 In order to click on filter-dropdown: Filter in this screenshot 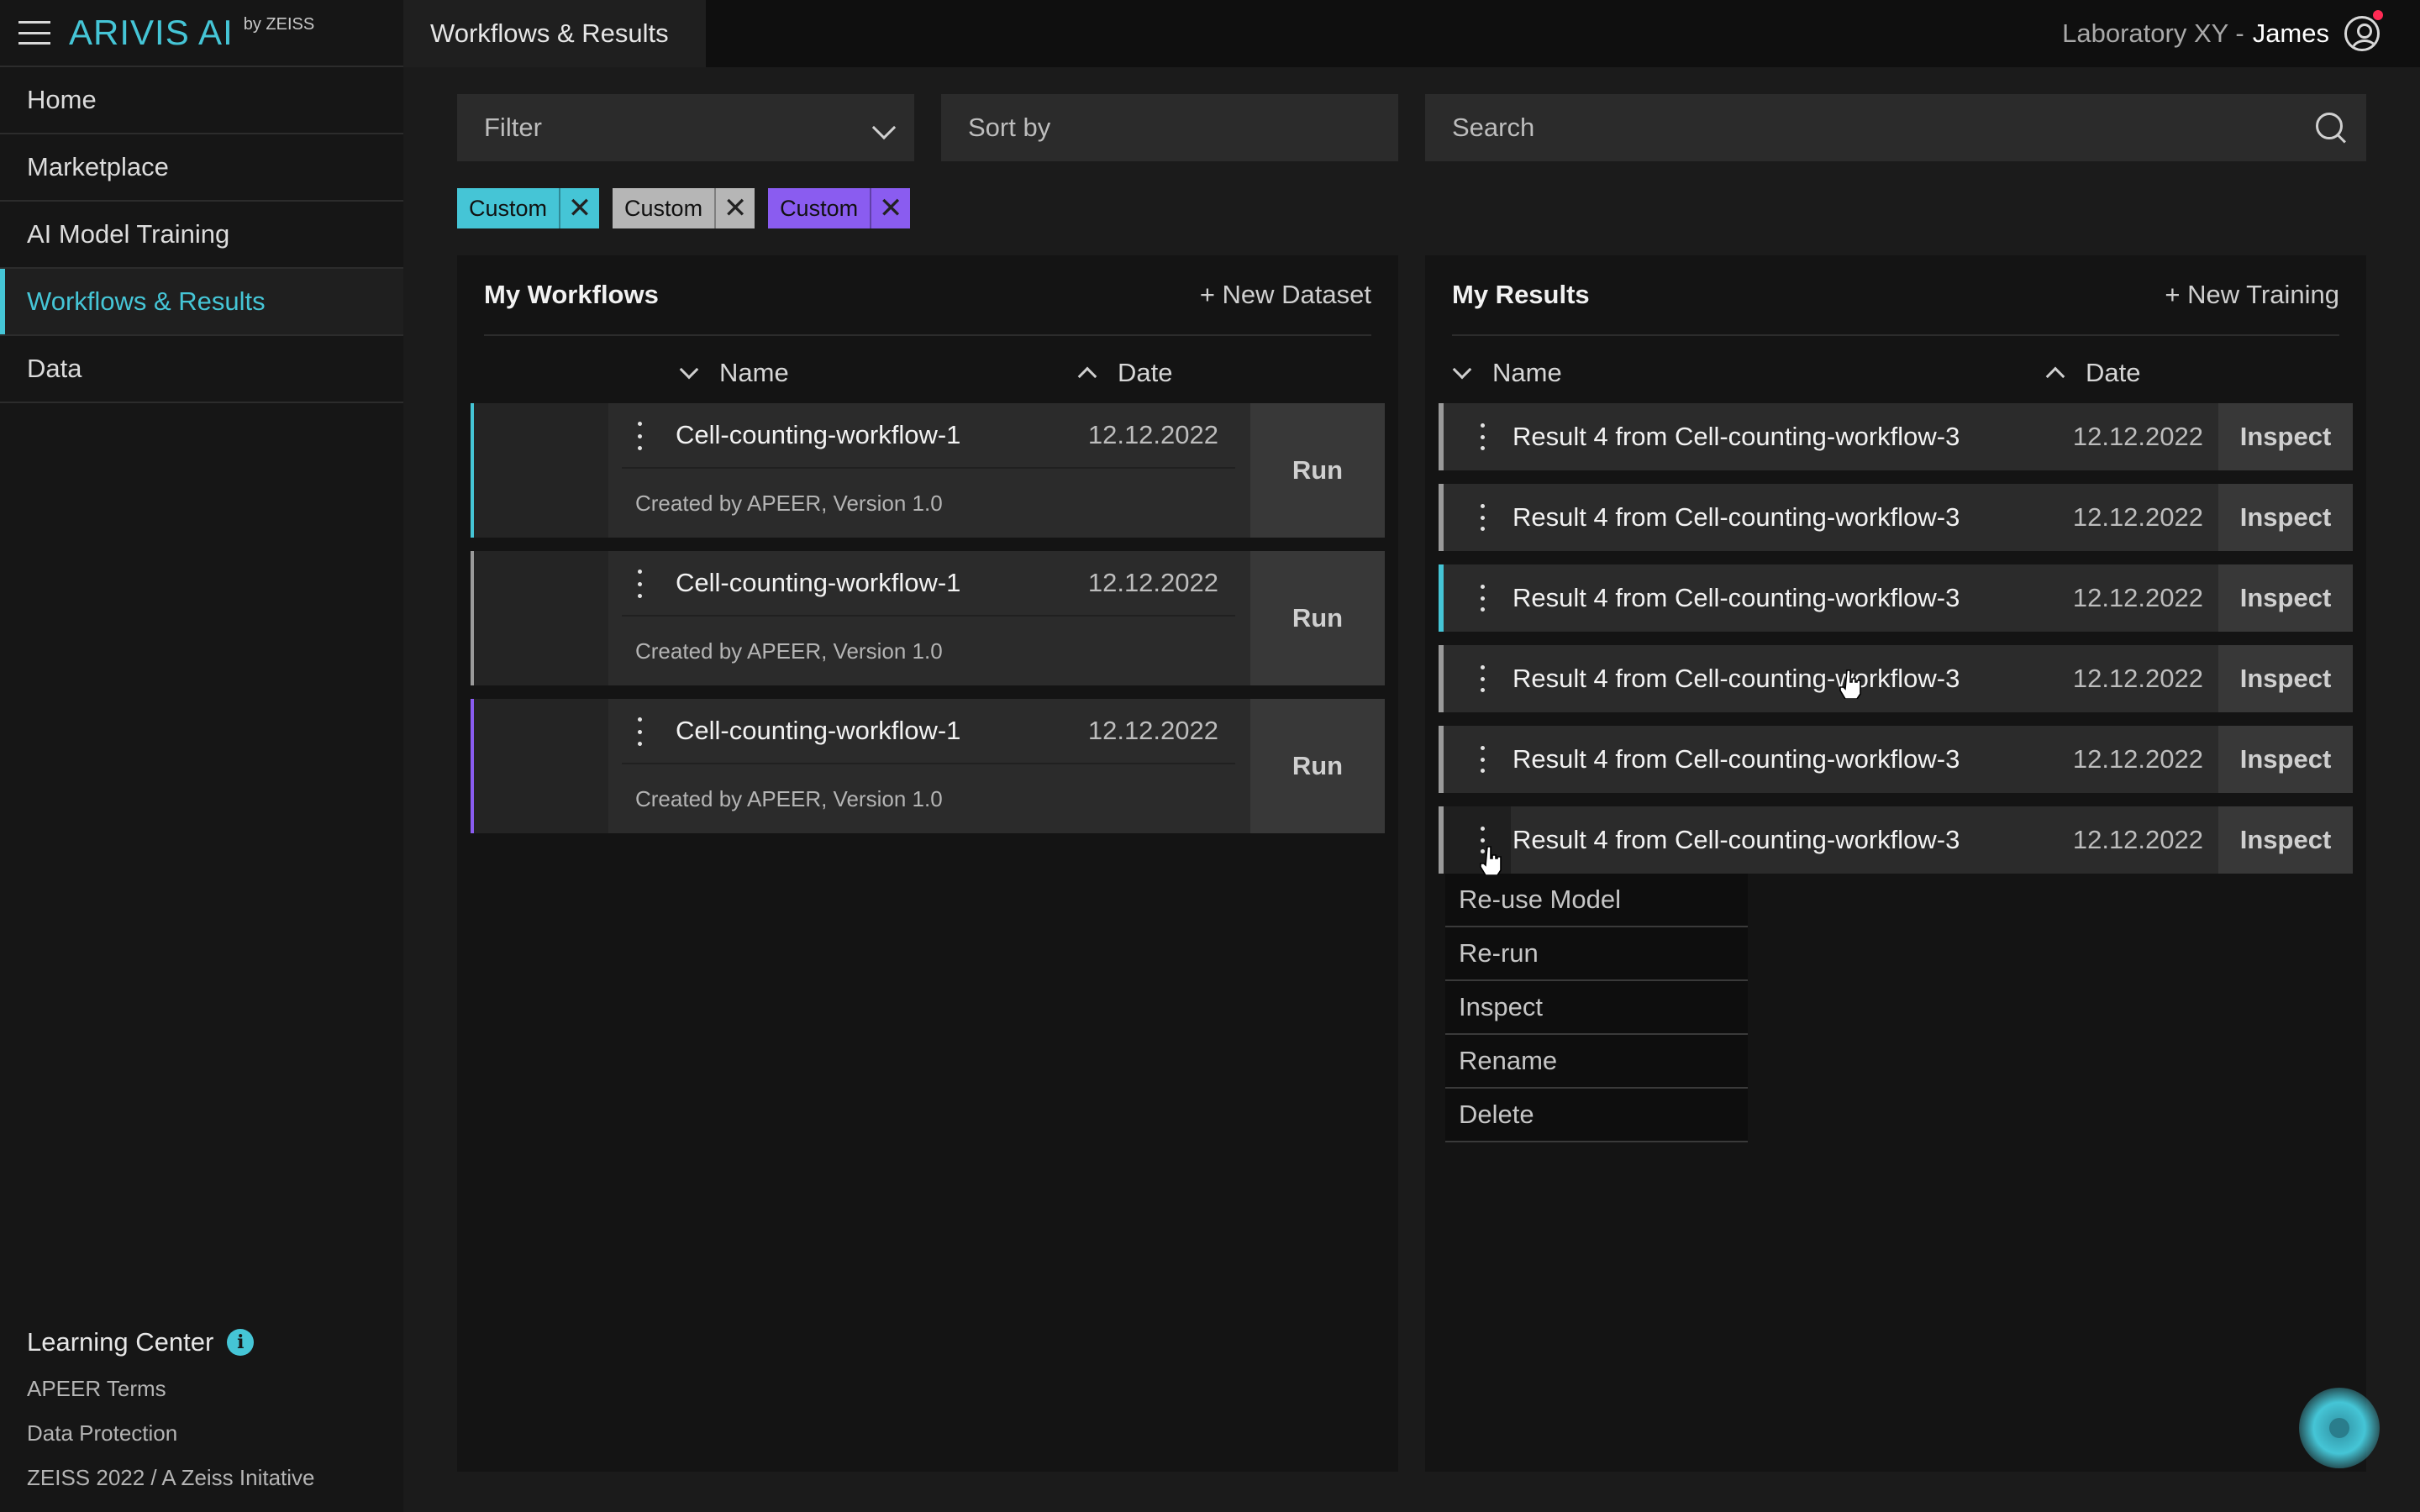, I will do `click(686, 127)`.